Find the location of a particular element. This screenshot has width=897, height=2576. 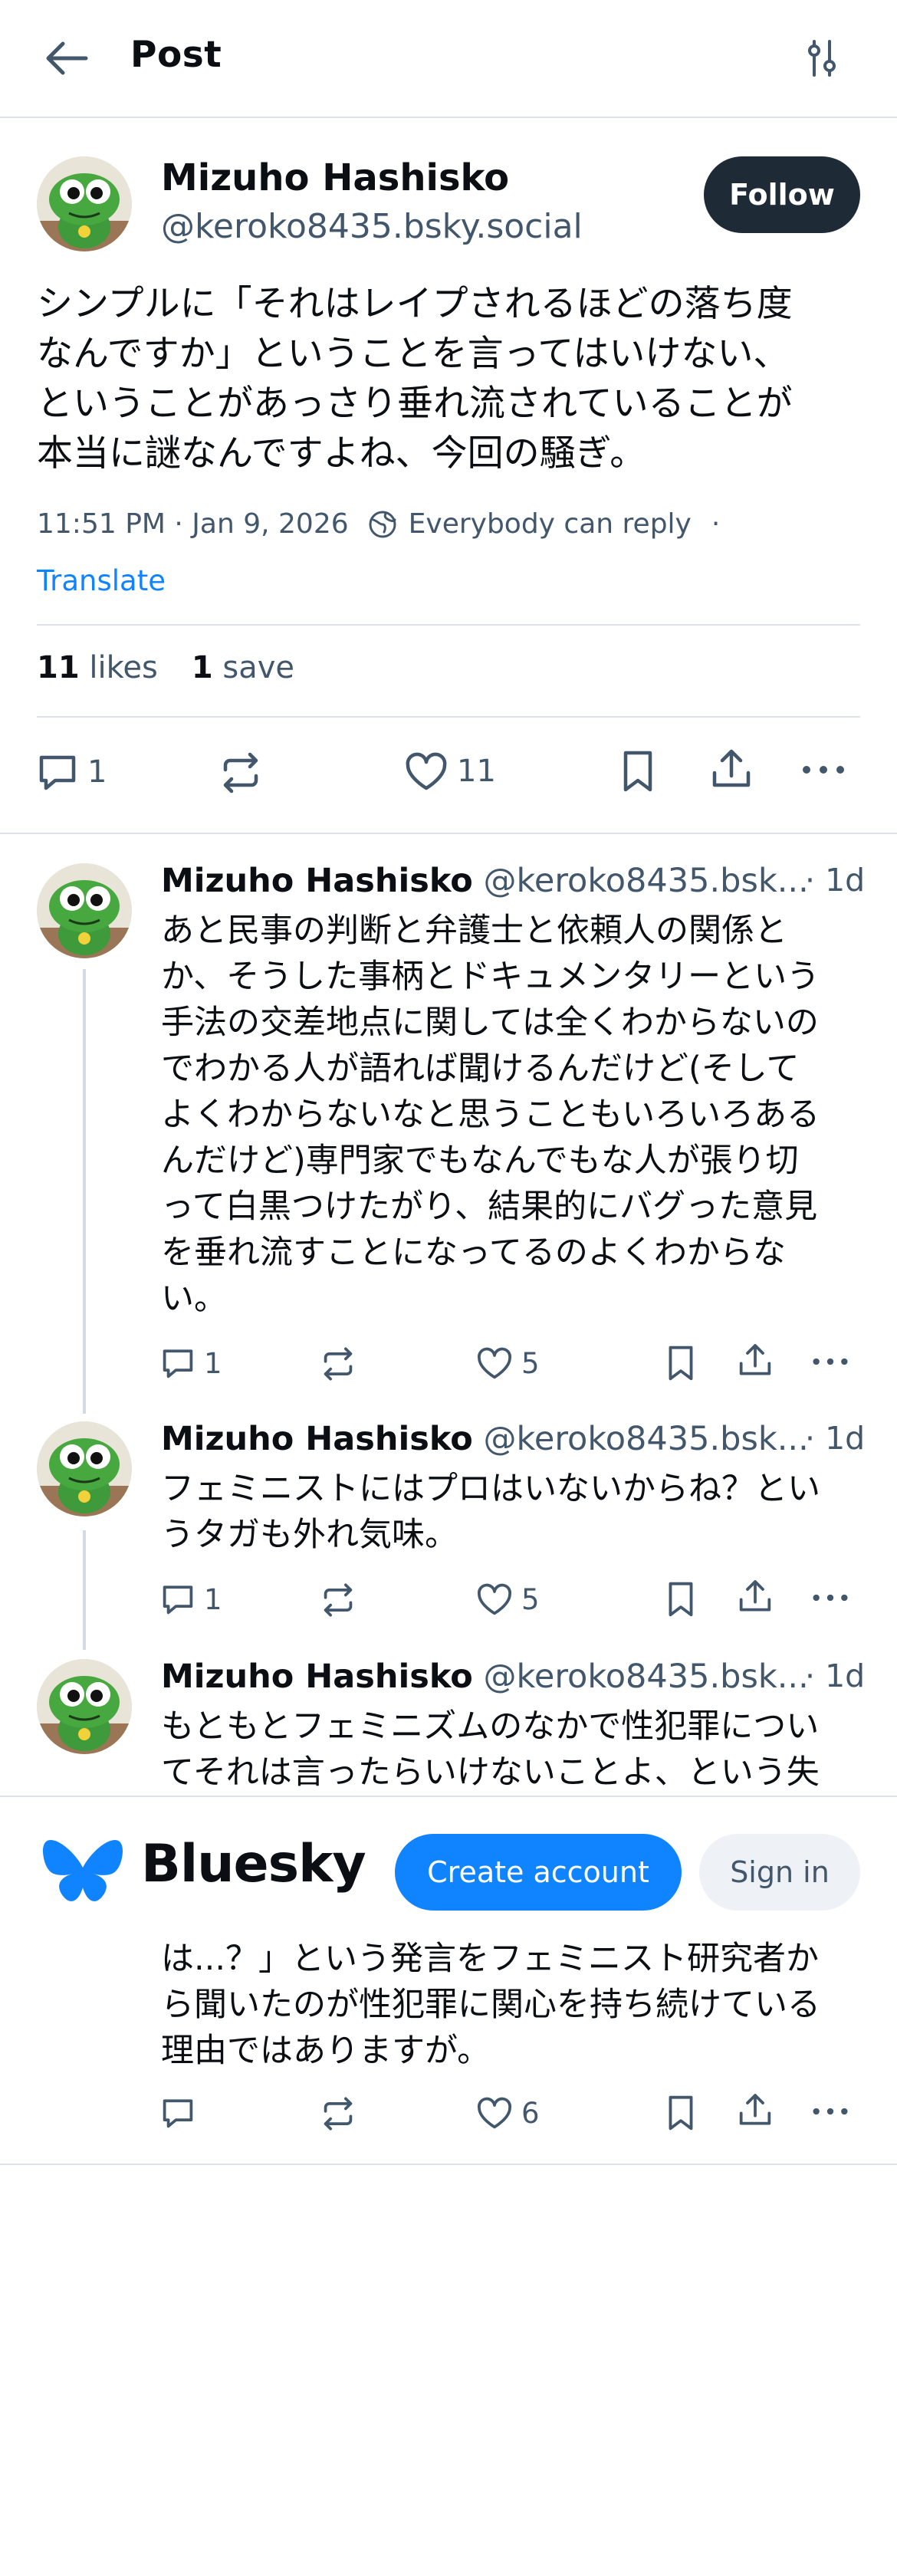

reply-text-line: あと民事の判断と弁護士と依頼人の関係と is located at coordinates (474, 931).